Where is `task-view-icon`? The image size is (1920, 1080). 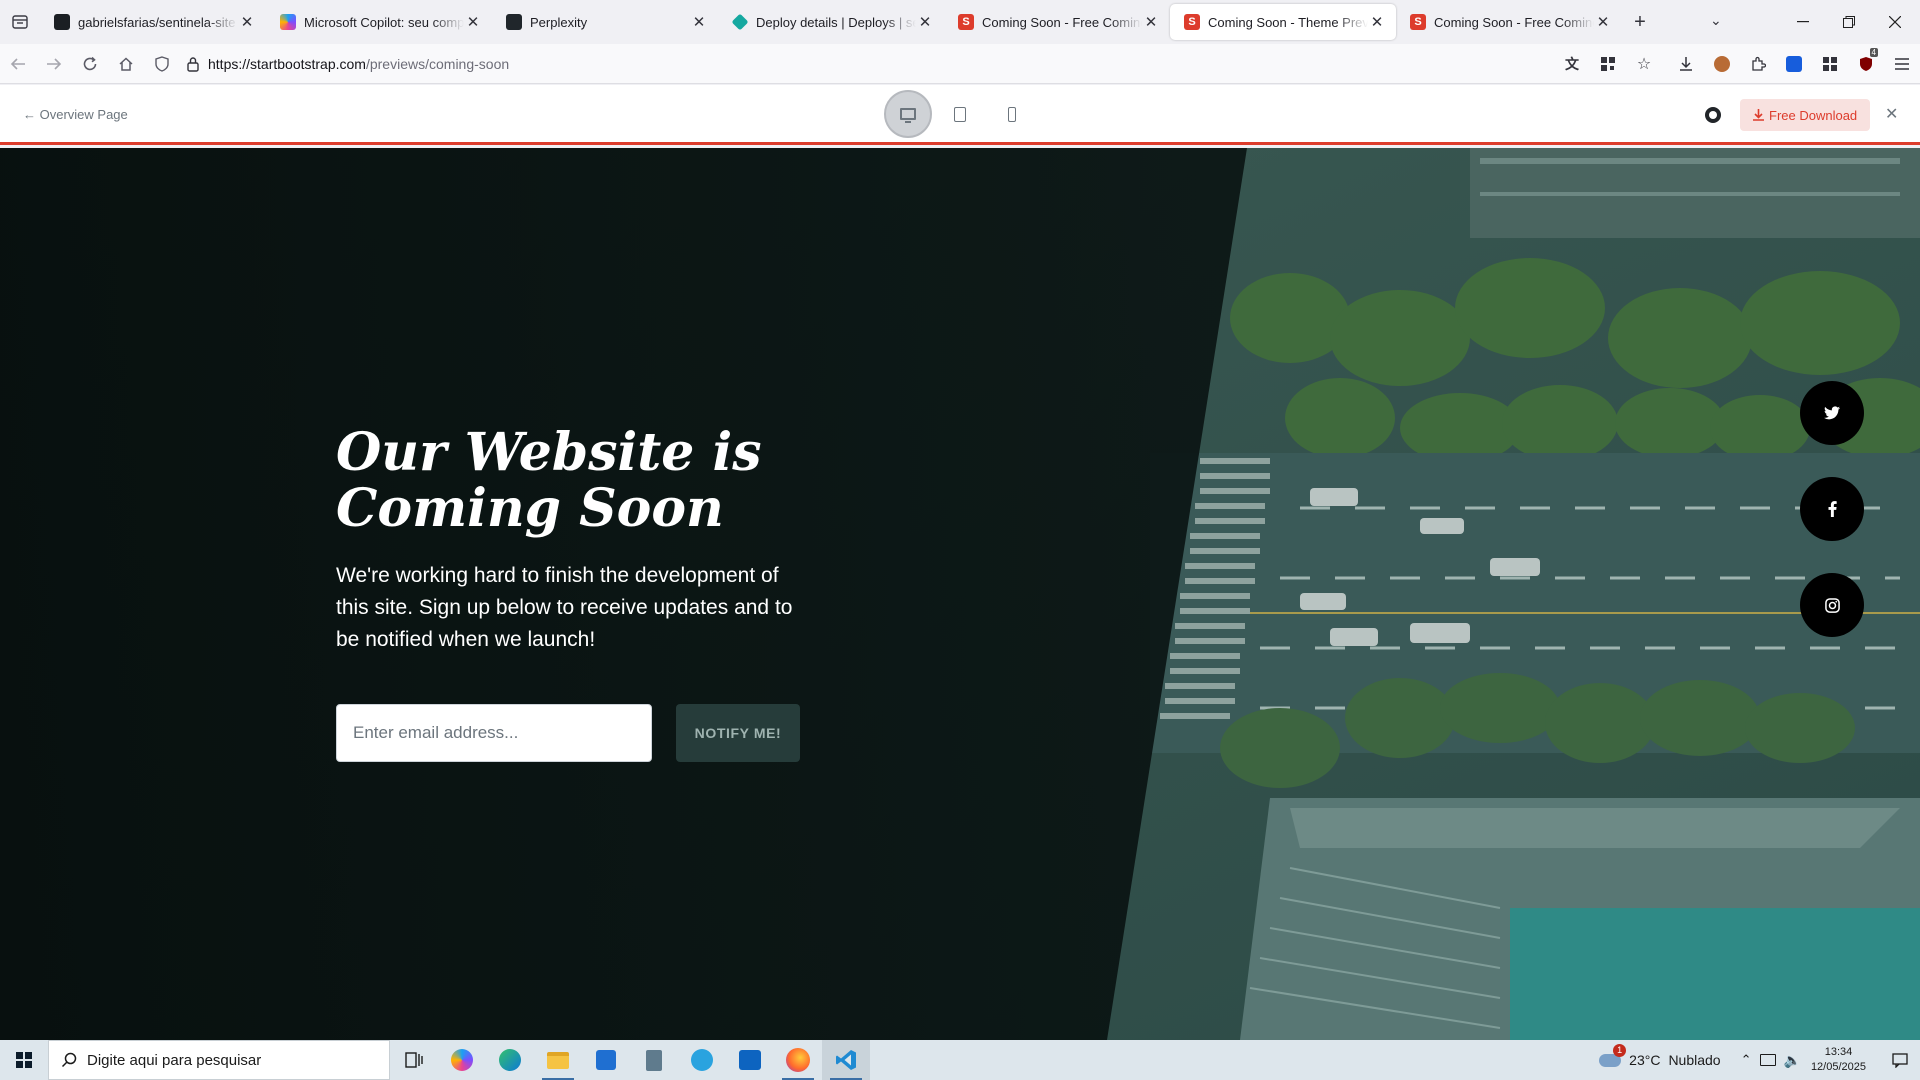
task-view-icon is located at coordinates (414, 1060).